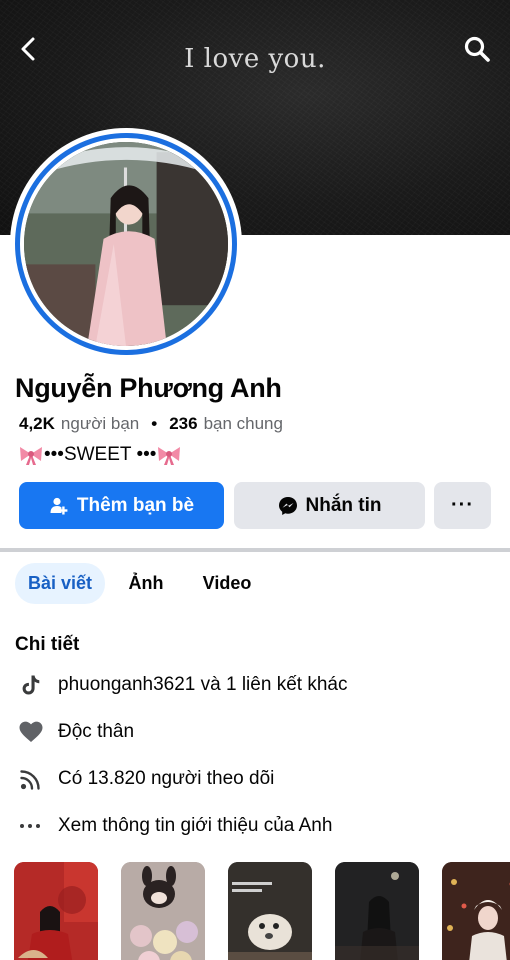 This screenshot has width=510, height=960. What do you see at coordinates (255, 550) in the screenshot?
I see `section-divider` at bounding box center [255, 550].